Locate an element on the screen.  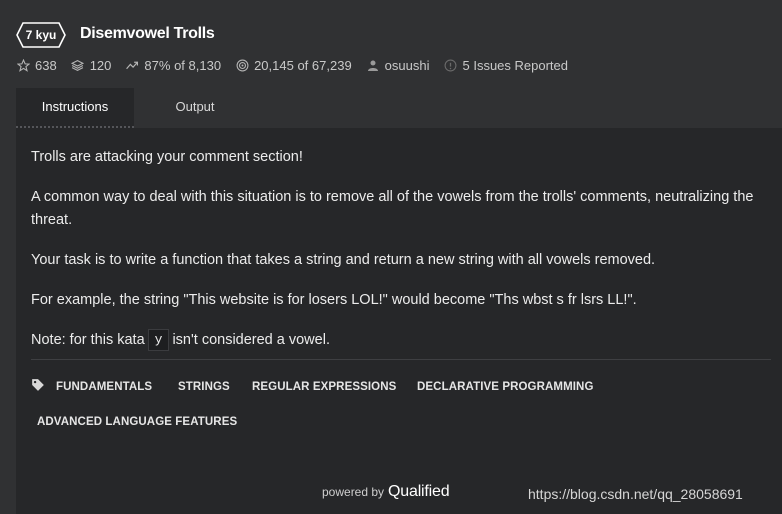
powered-by-label: powered by is located at coordinates (353, 492).